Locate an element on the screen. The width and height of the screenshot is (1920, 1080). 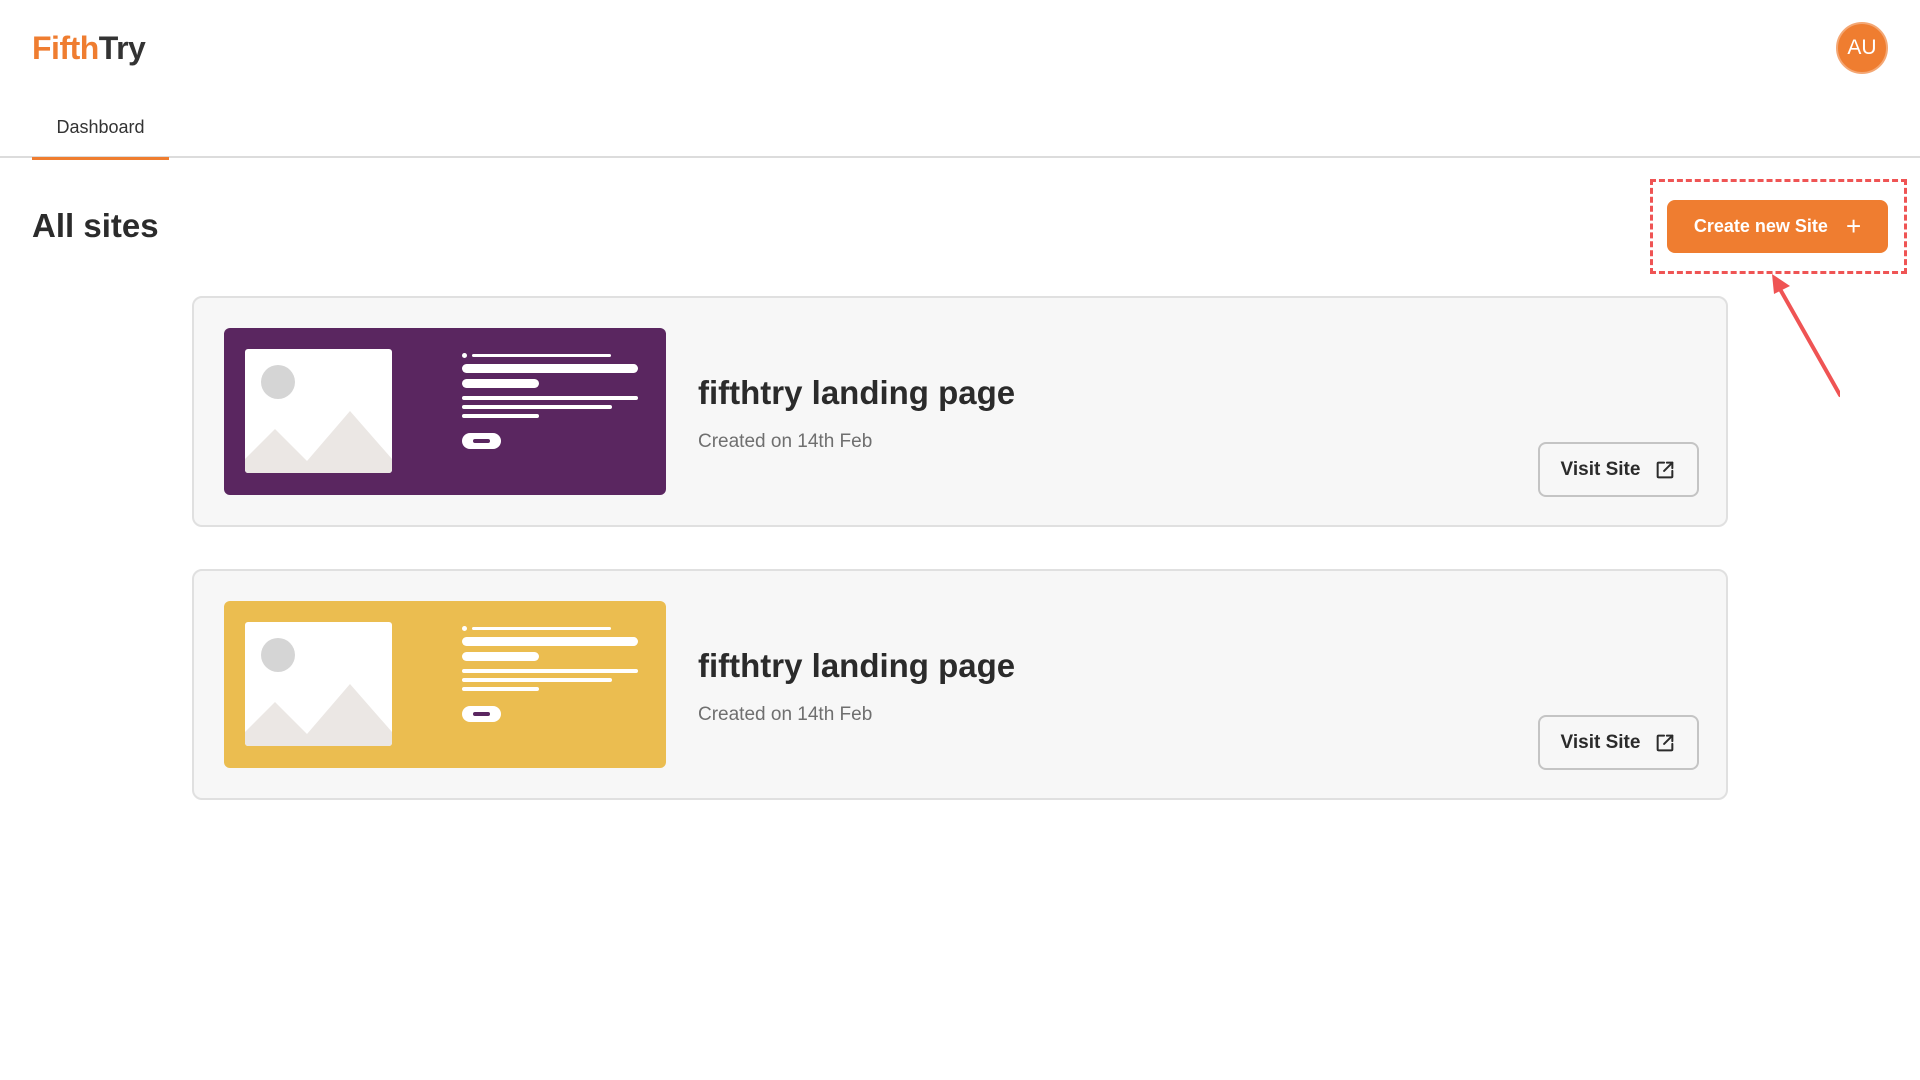
fifthtry-logo: FifthTry is located at coordinates (89, 48).